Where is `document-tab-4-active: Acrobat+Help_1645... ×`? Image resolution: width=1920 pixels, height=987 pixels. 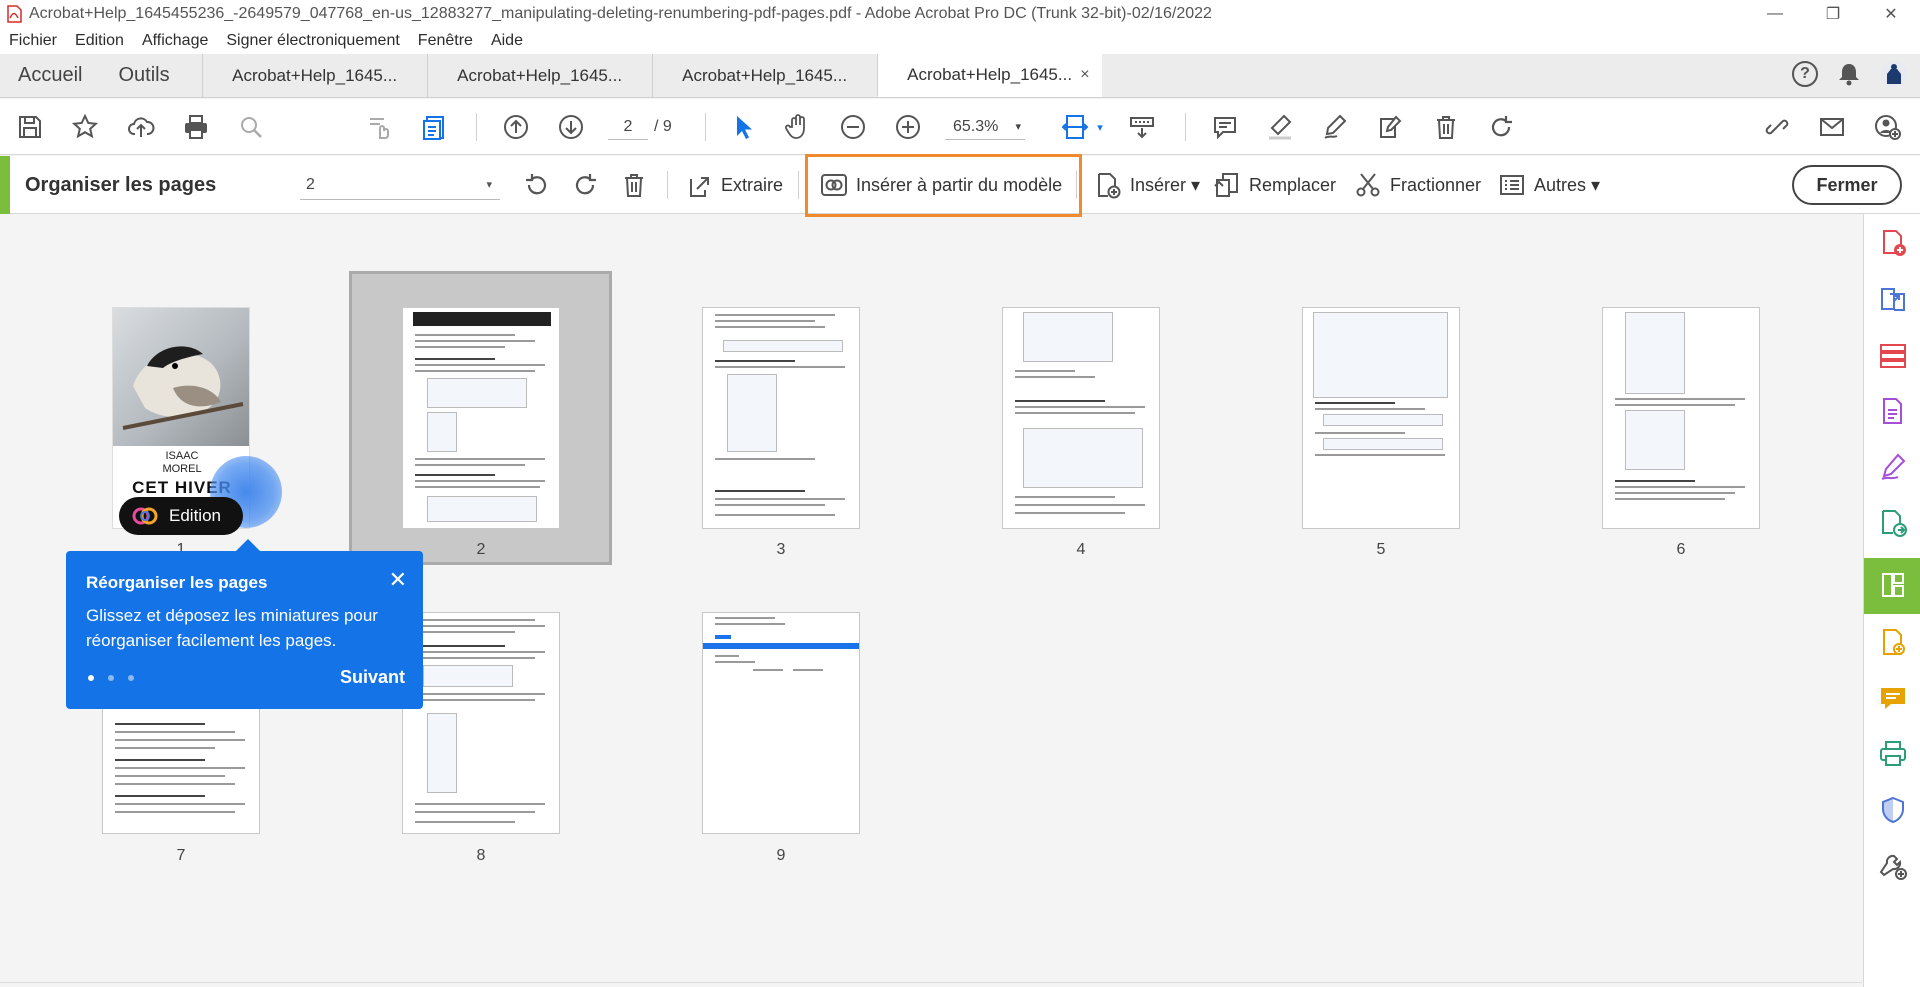 document-tab-4-active: Acrobat+Help_1645... × is located at coordinates (989, 75).